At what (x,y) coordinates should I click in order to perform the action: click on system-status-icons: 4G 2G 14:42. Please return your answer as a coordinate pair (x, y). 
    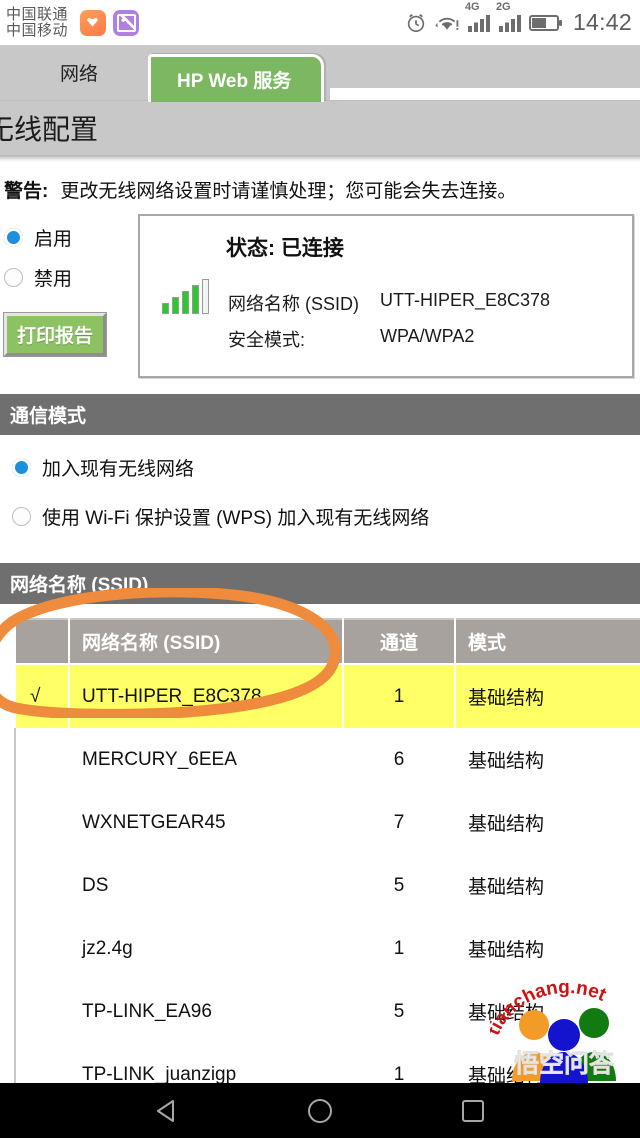
    Looking at the image, I should click on (518, 22).